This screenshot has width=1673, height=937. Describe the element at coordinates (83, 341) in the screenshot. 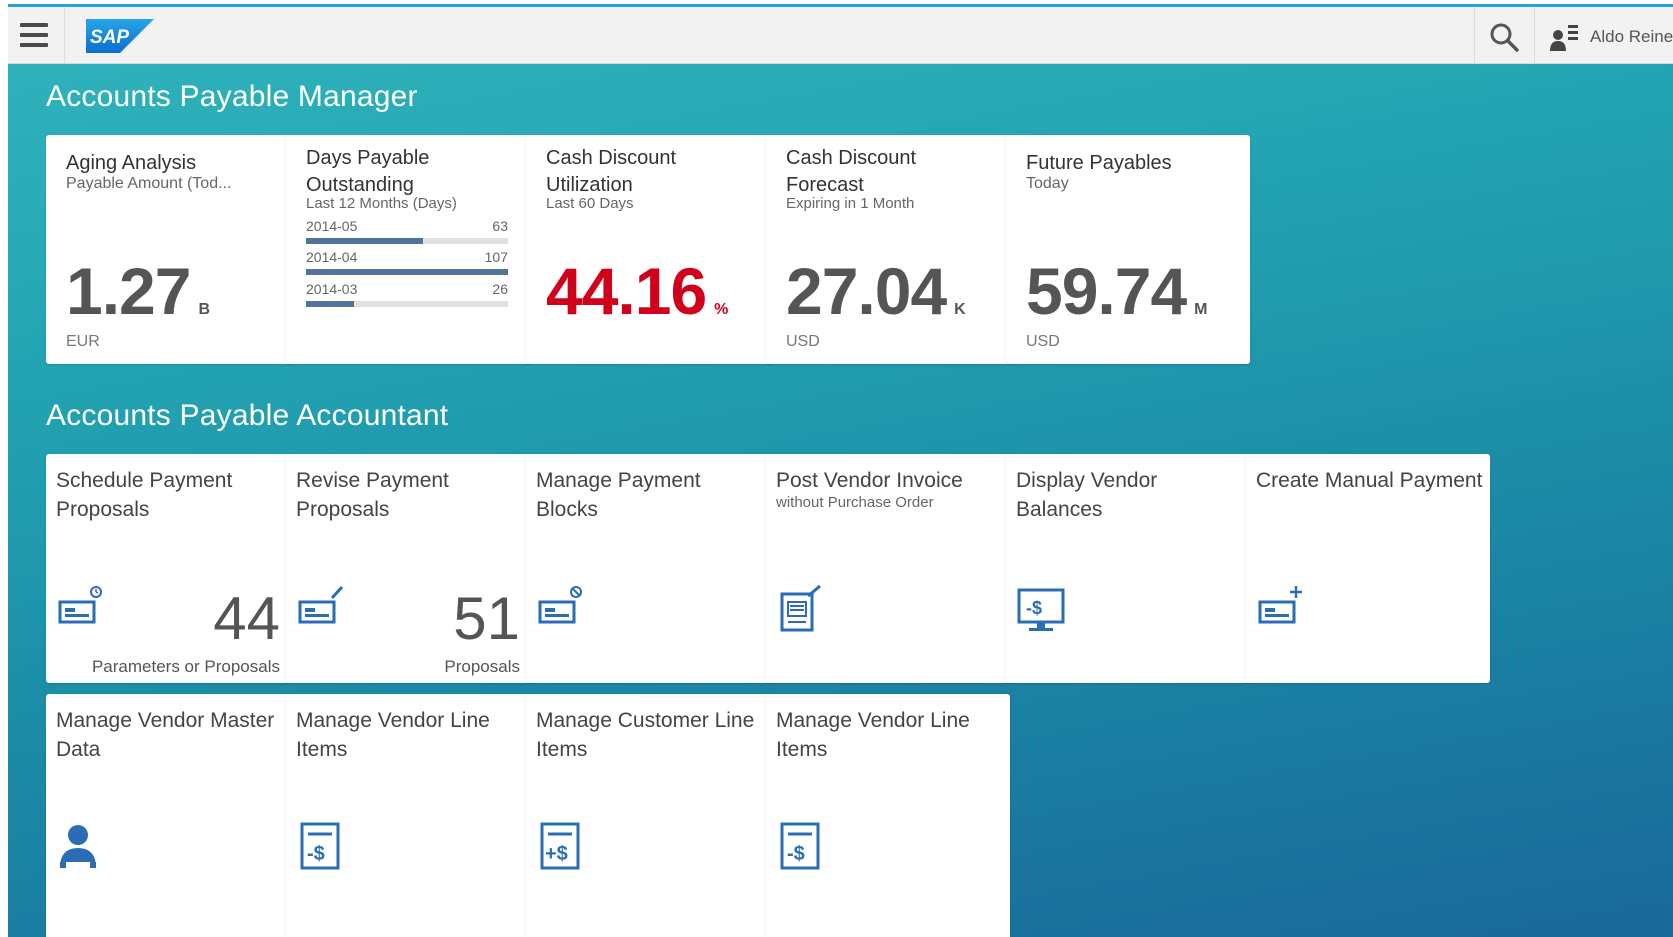

I see `kpi-unit: EUR` at that location.